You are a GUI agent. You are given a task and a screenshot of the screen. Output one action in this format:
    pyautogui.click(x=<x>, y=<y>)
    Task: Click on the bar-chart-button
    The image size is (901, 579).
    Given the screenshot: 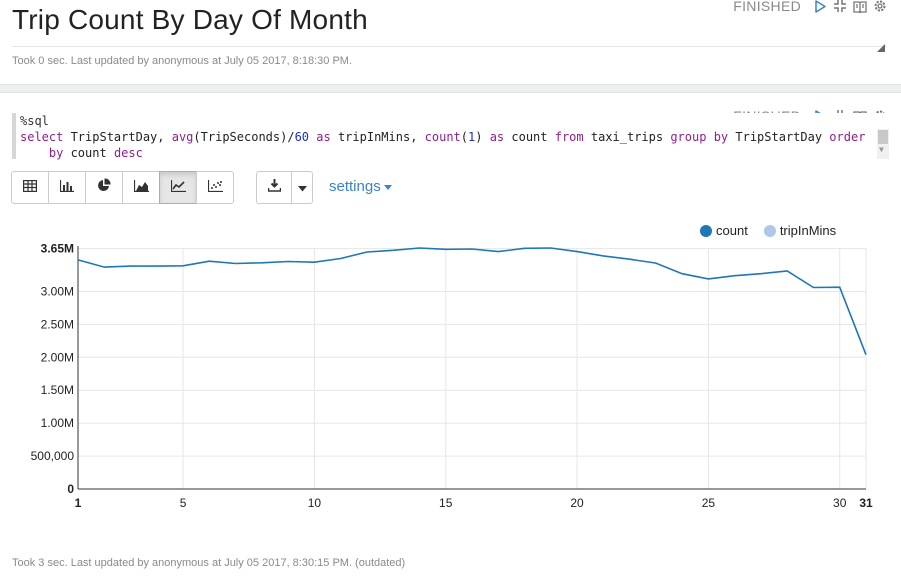 What is the action you would take?
    pyautogui.click(x=67, y=187)
    